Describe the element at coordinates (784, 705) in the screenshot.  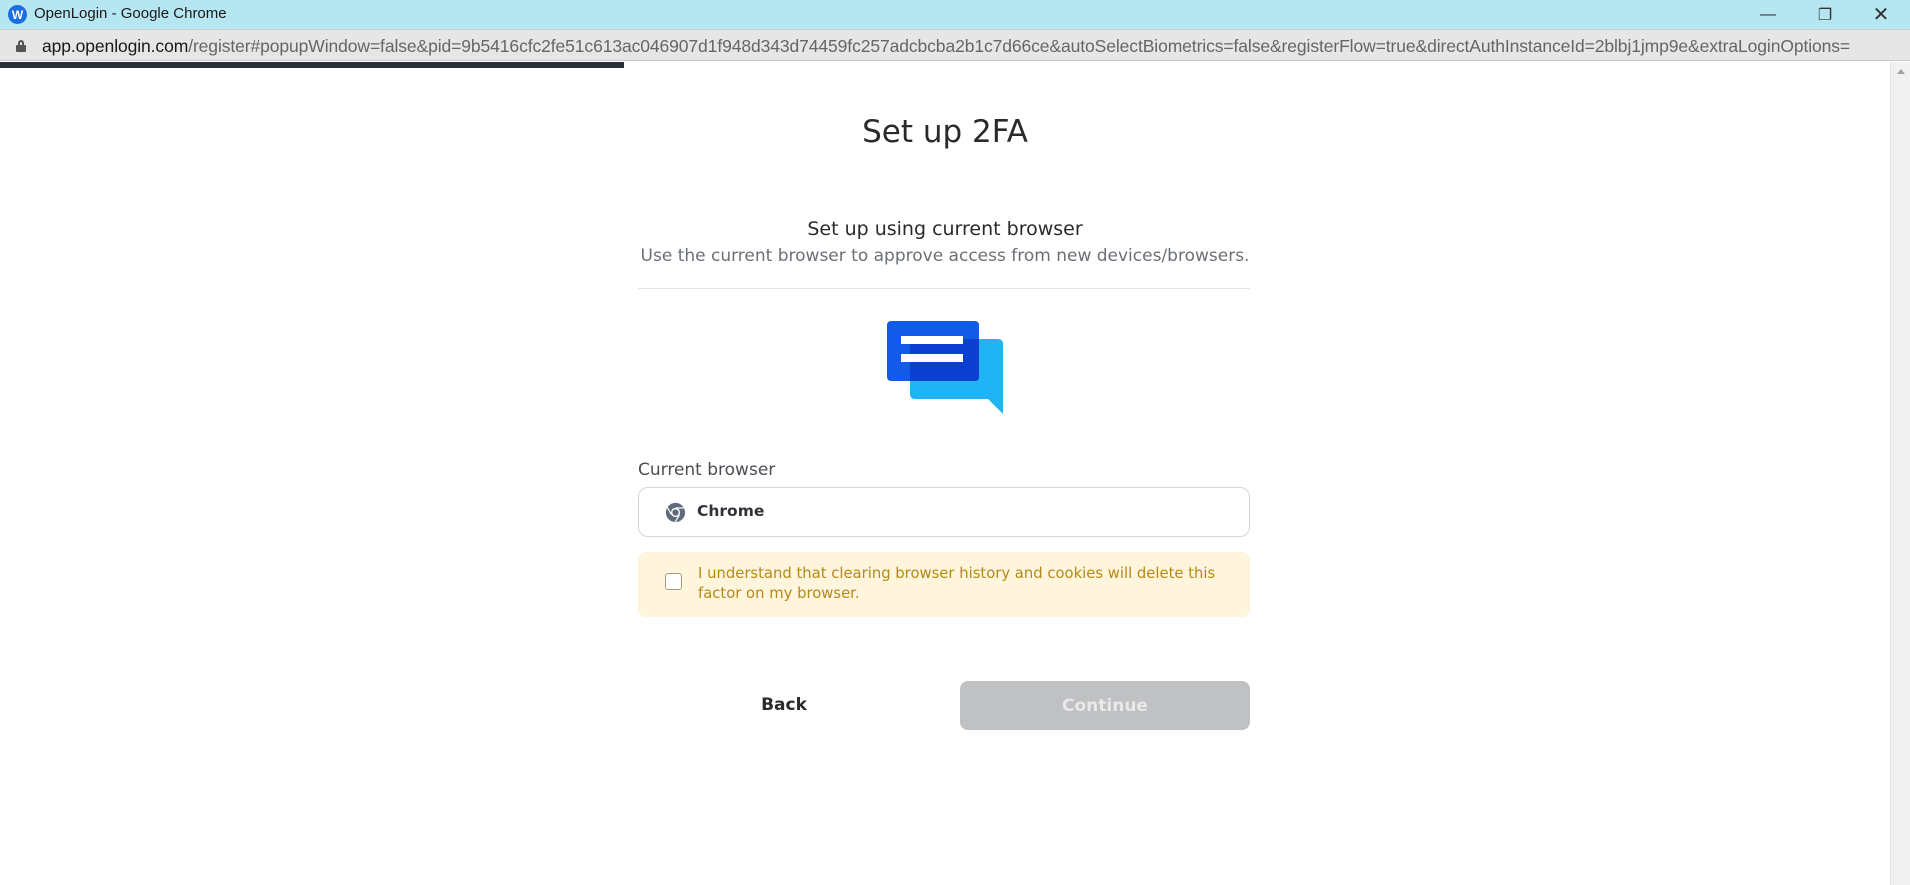
I see `back-button: Back` at that location.